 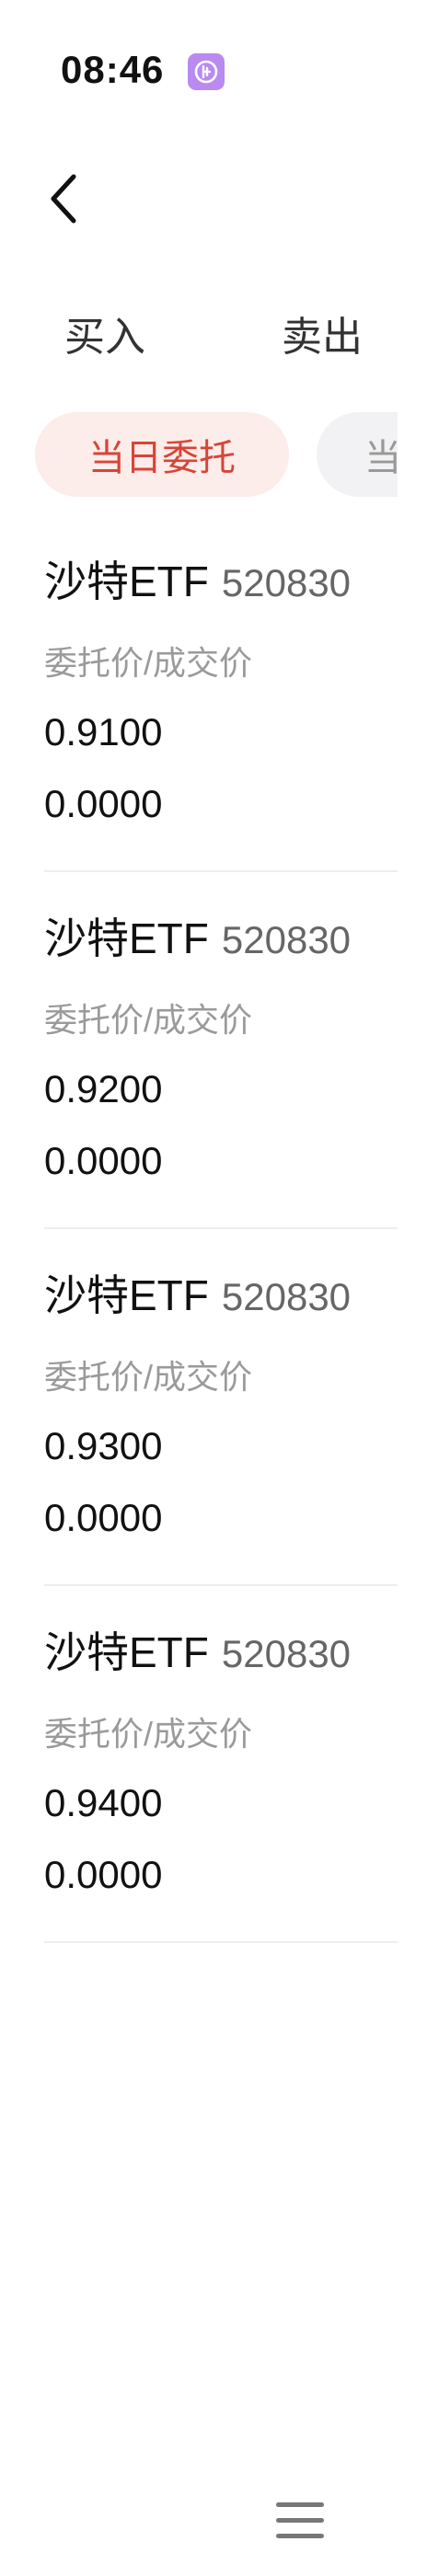 What do you see at coordinates (221, 1050) in the screenshot?
I see `order-item: 沙特ETF 520830 委托价/成交价 0.9200 0.0000` at bounding box center [221, 1050].